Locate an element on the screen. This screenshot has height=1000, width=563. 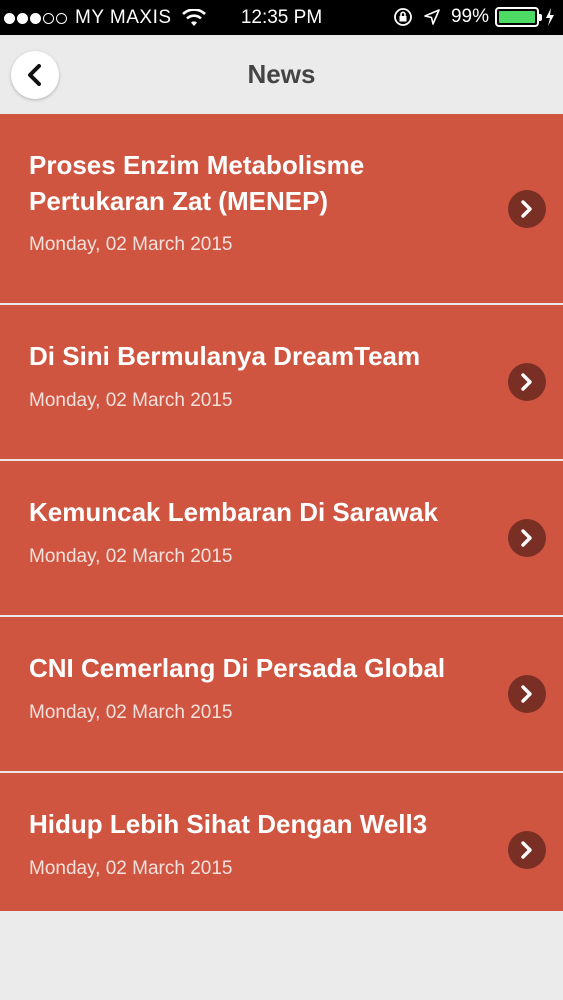
location-arrow-icon is located at coordinates (432, 17).